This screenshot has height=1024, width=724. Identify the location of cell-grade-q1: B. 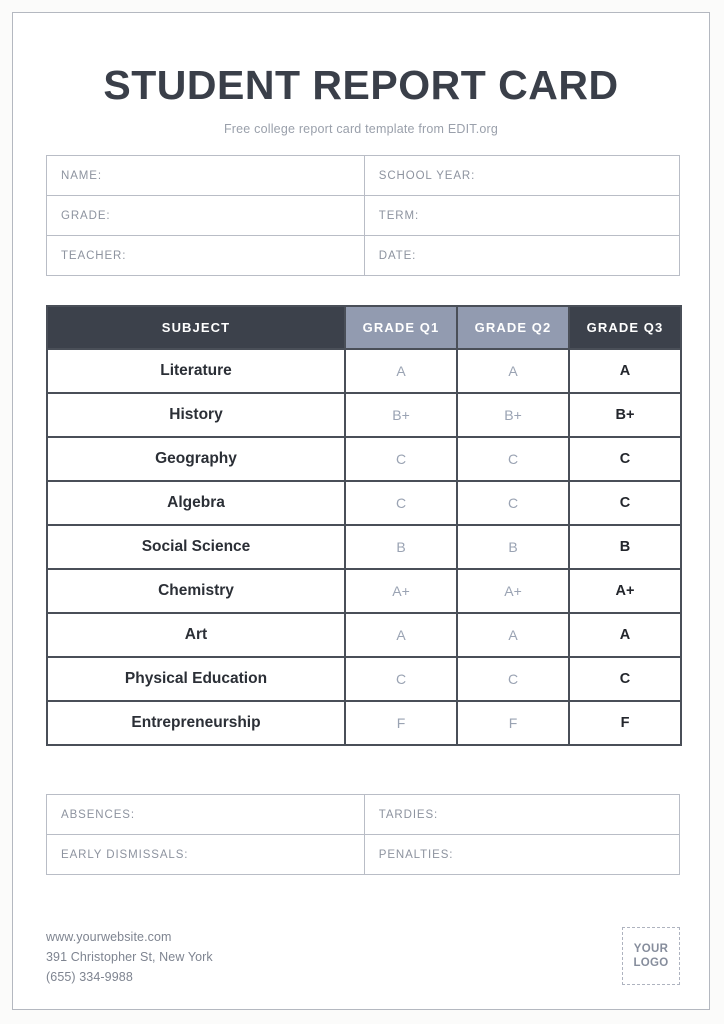
(401, 547).